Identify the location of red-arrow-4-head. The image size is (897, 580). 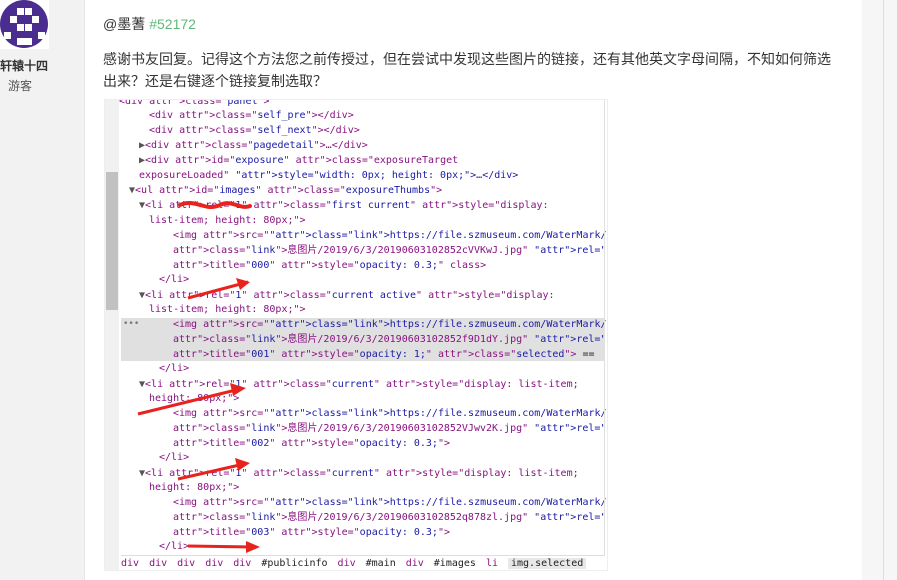
(253, 547).